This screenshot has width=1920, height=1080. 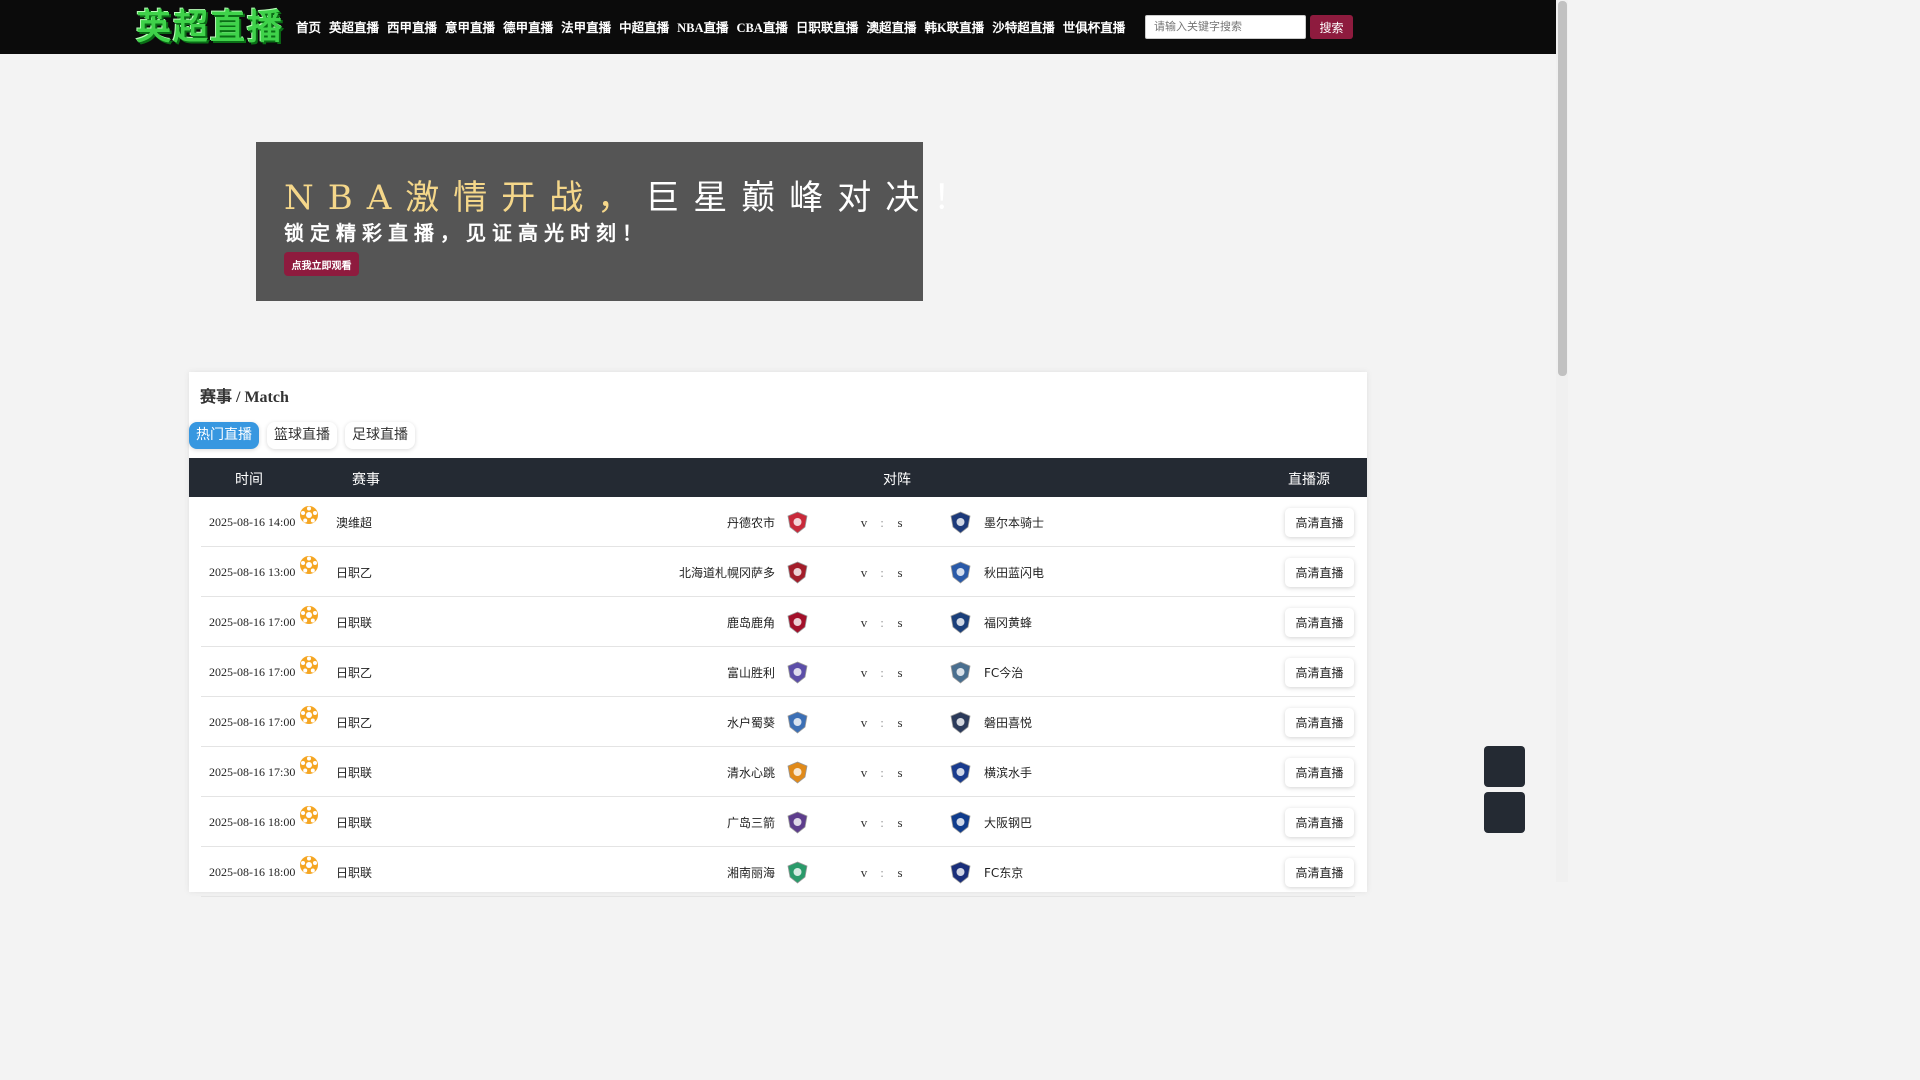 I want to click on away-team-name: 横滨水手, so click(x=1008, y=772).